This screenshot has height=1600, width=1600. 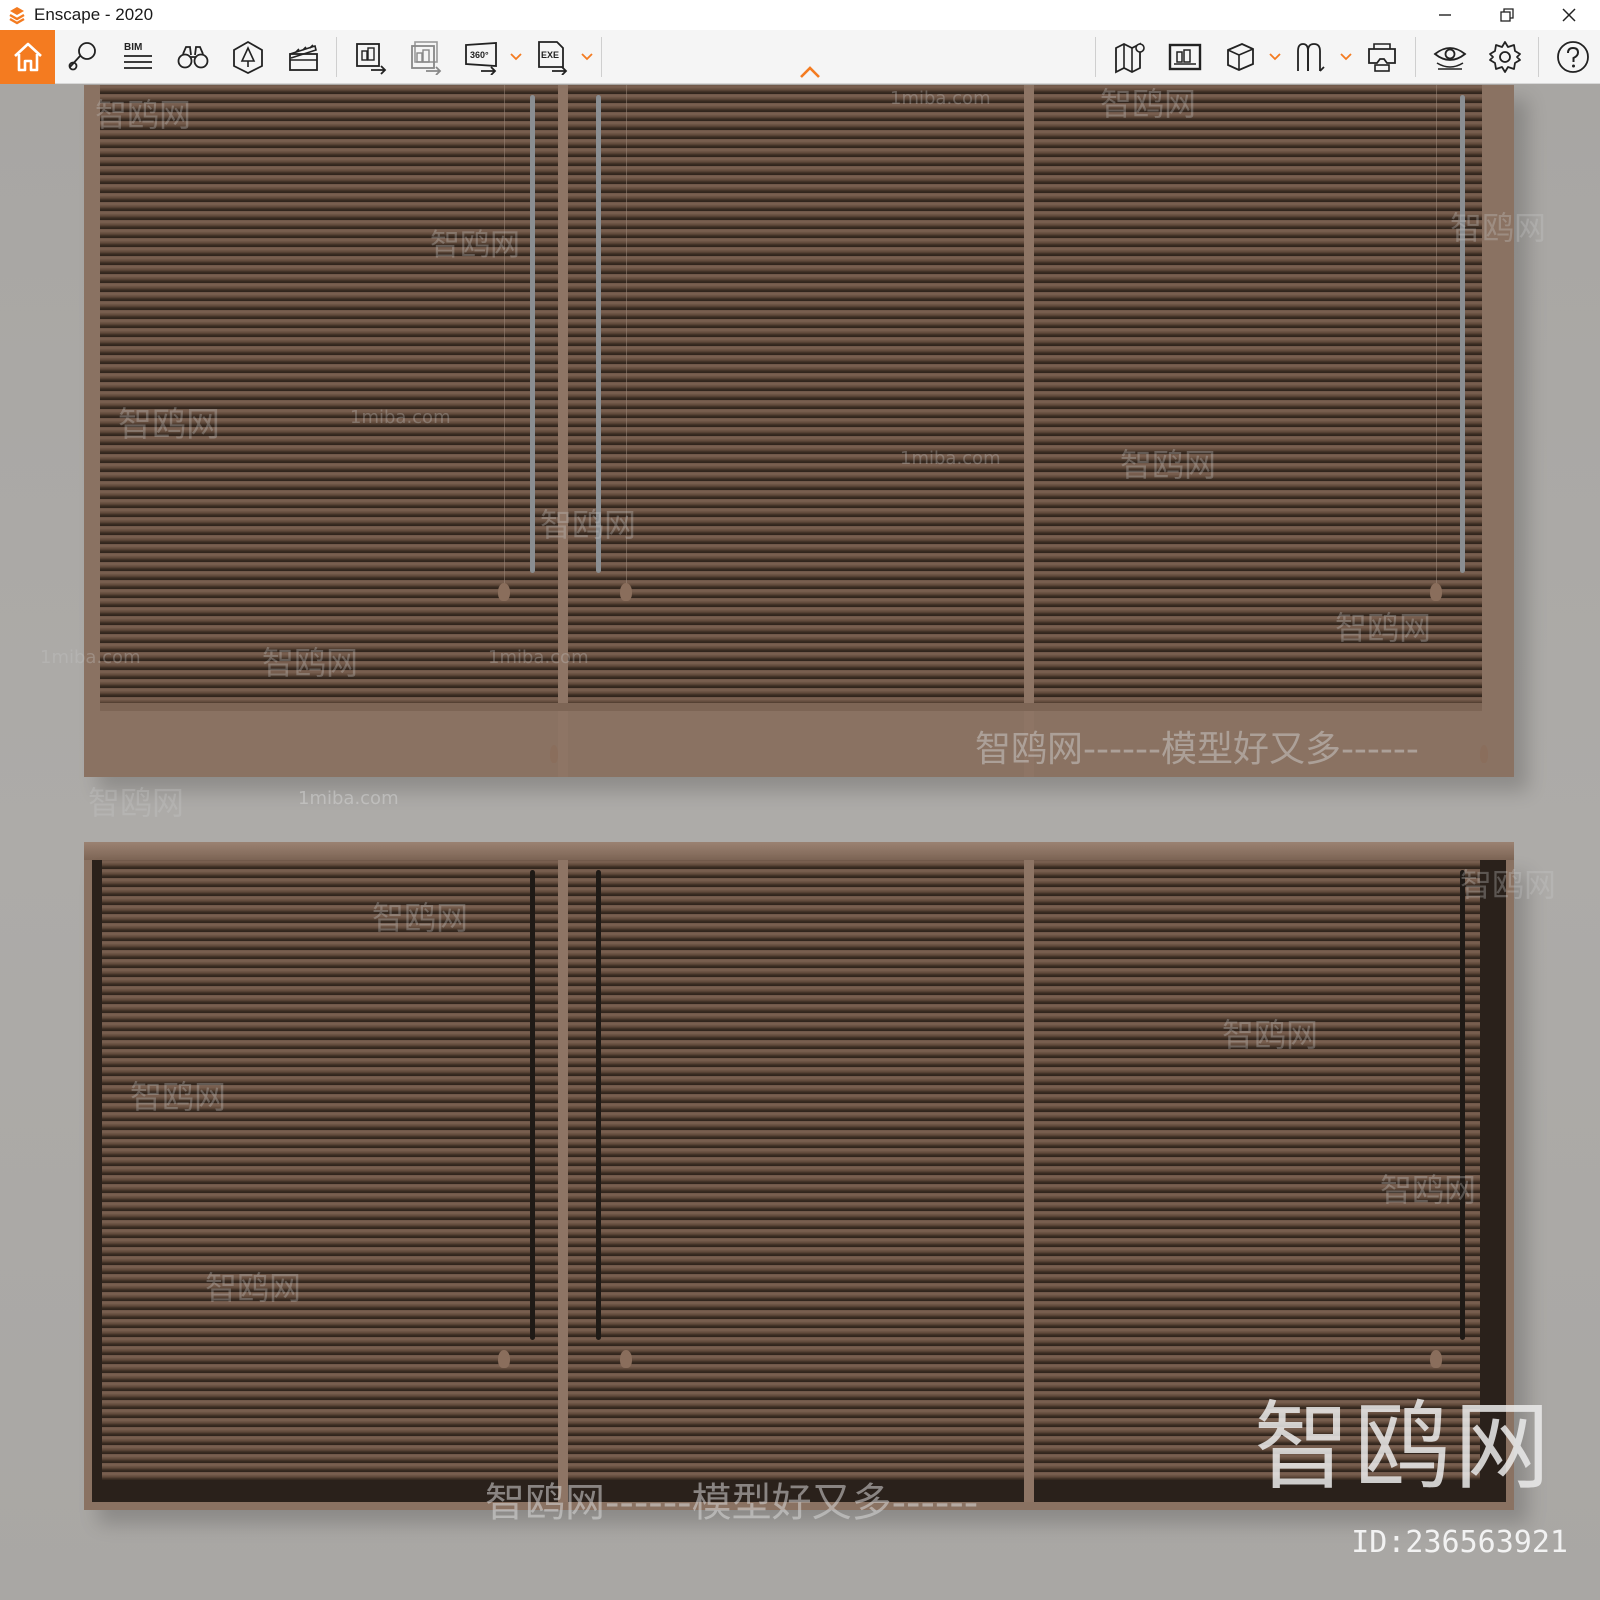 I want to click on cube-icon, so click(x=1240, y=57).